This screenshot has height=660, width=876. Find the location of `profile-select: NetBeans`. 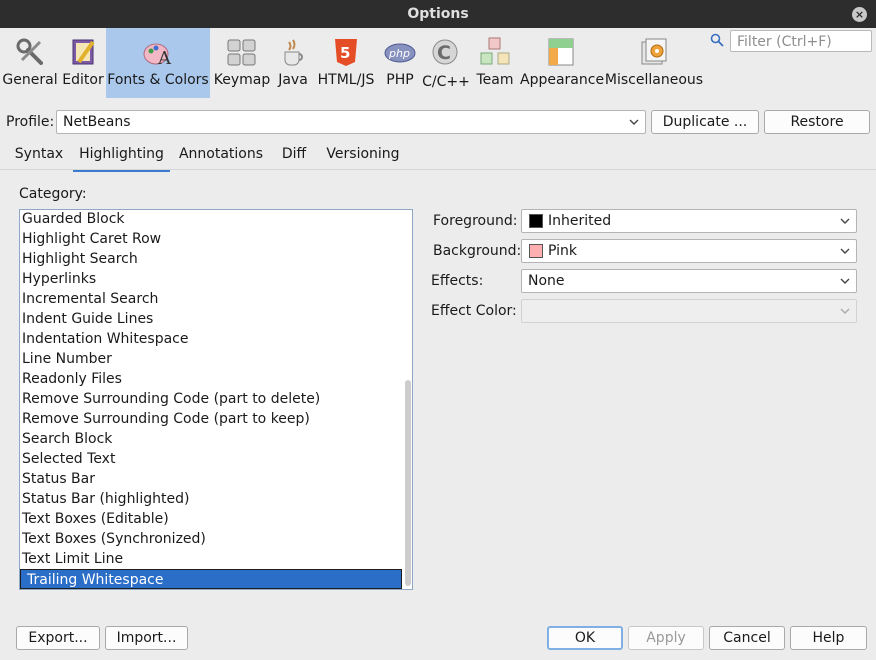

profile-select: NetBeans is located at coordinates (351, 122).